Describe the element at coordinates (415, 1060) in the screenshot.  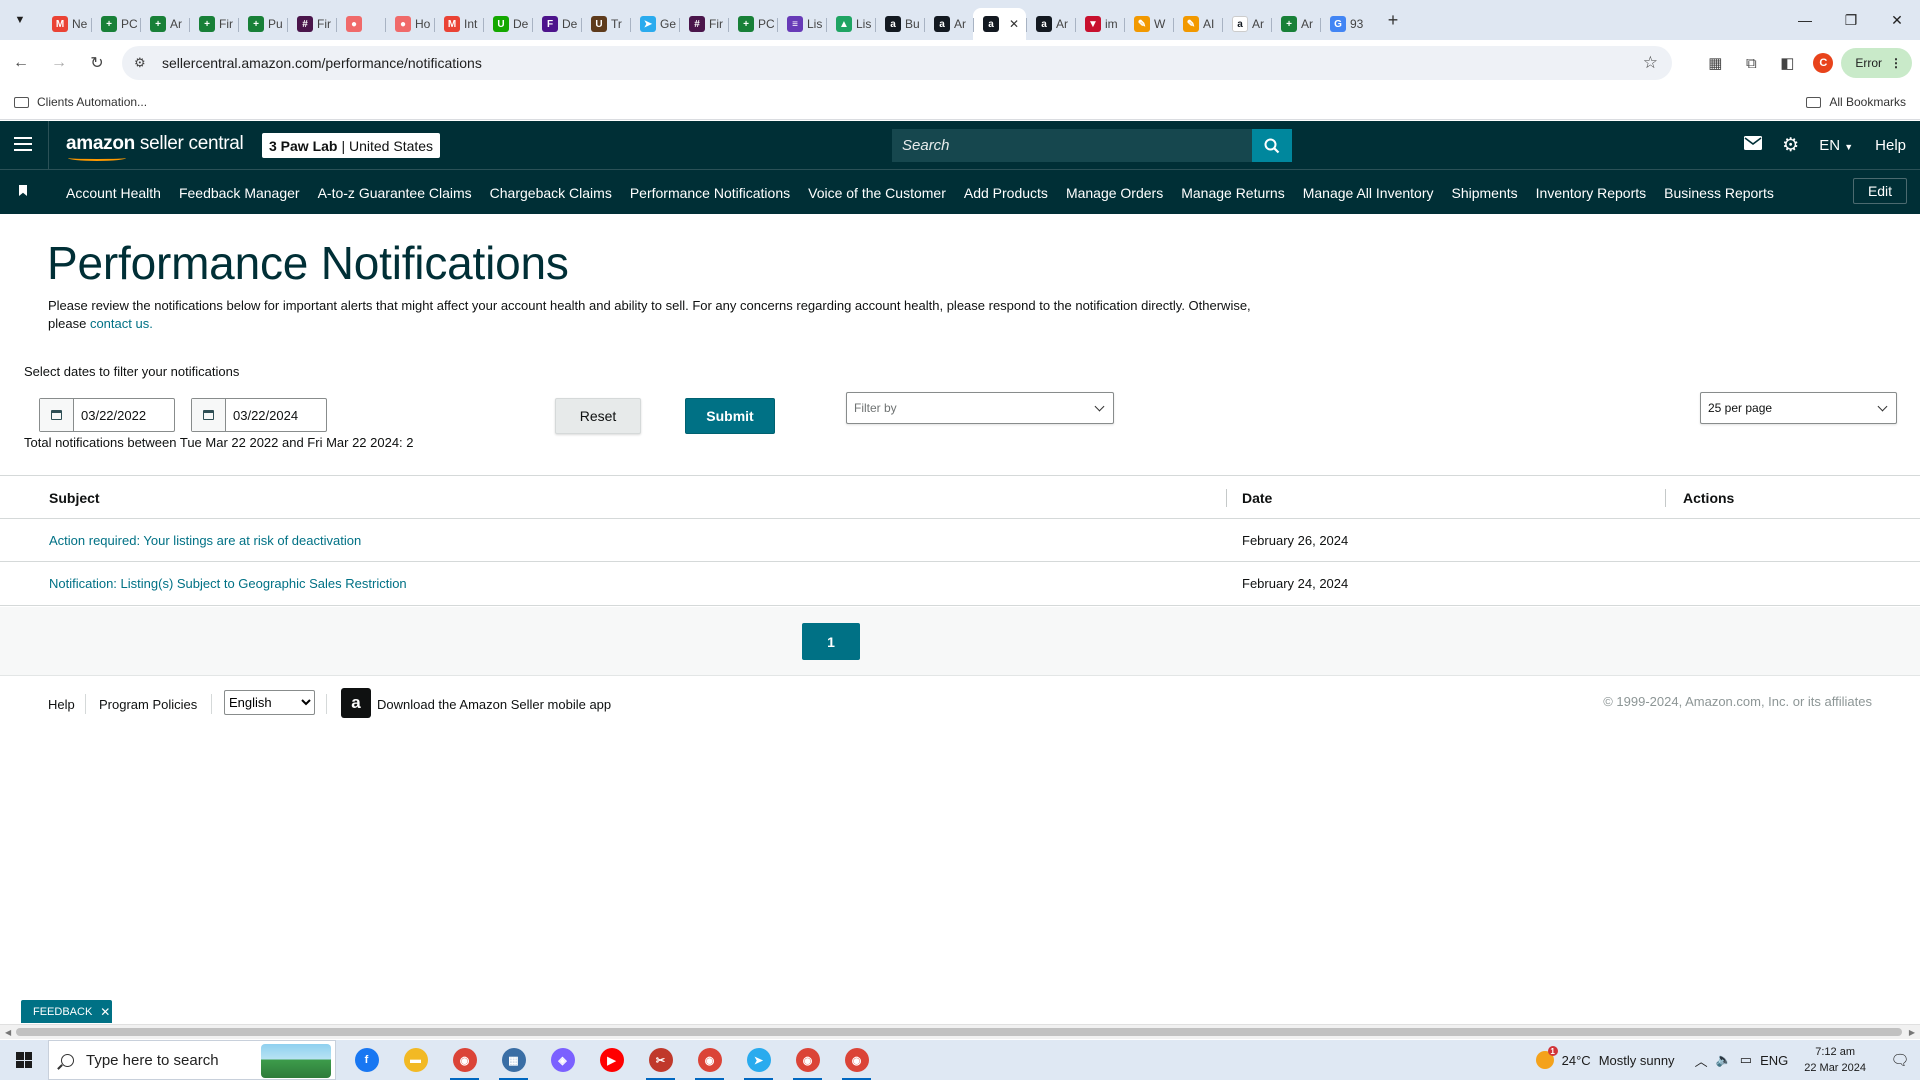
I see `taskbar-app-button: ▬` at that location.